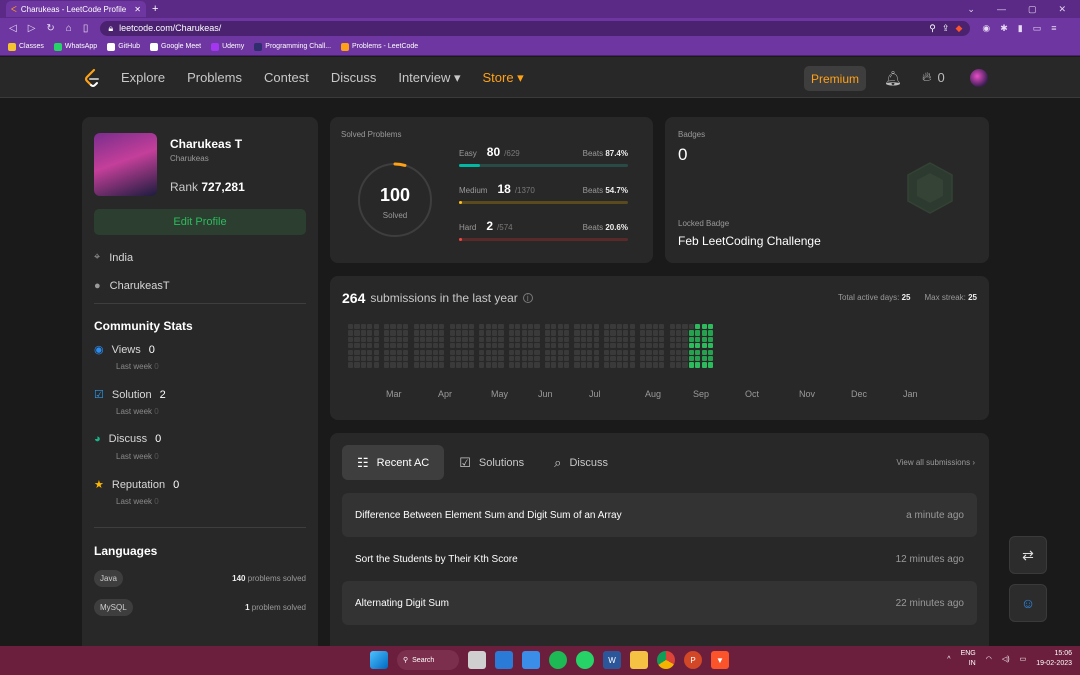 The image size is (1080, 675). What do you see at coordinates (108, 578) in the screenshot?
I see `language-chip: Java` at bounding box center [108, 578].